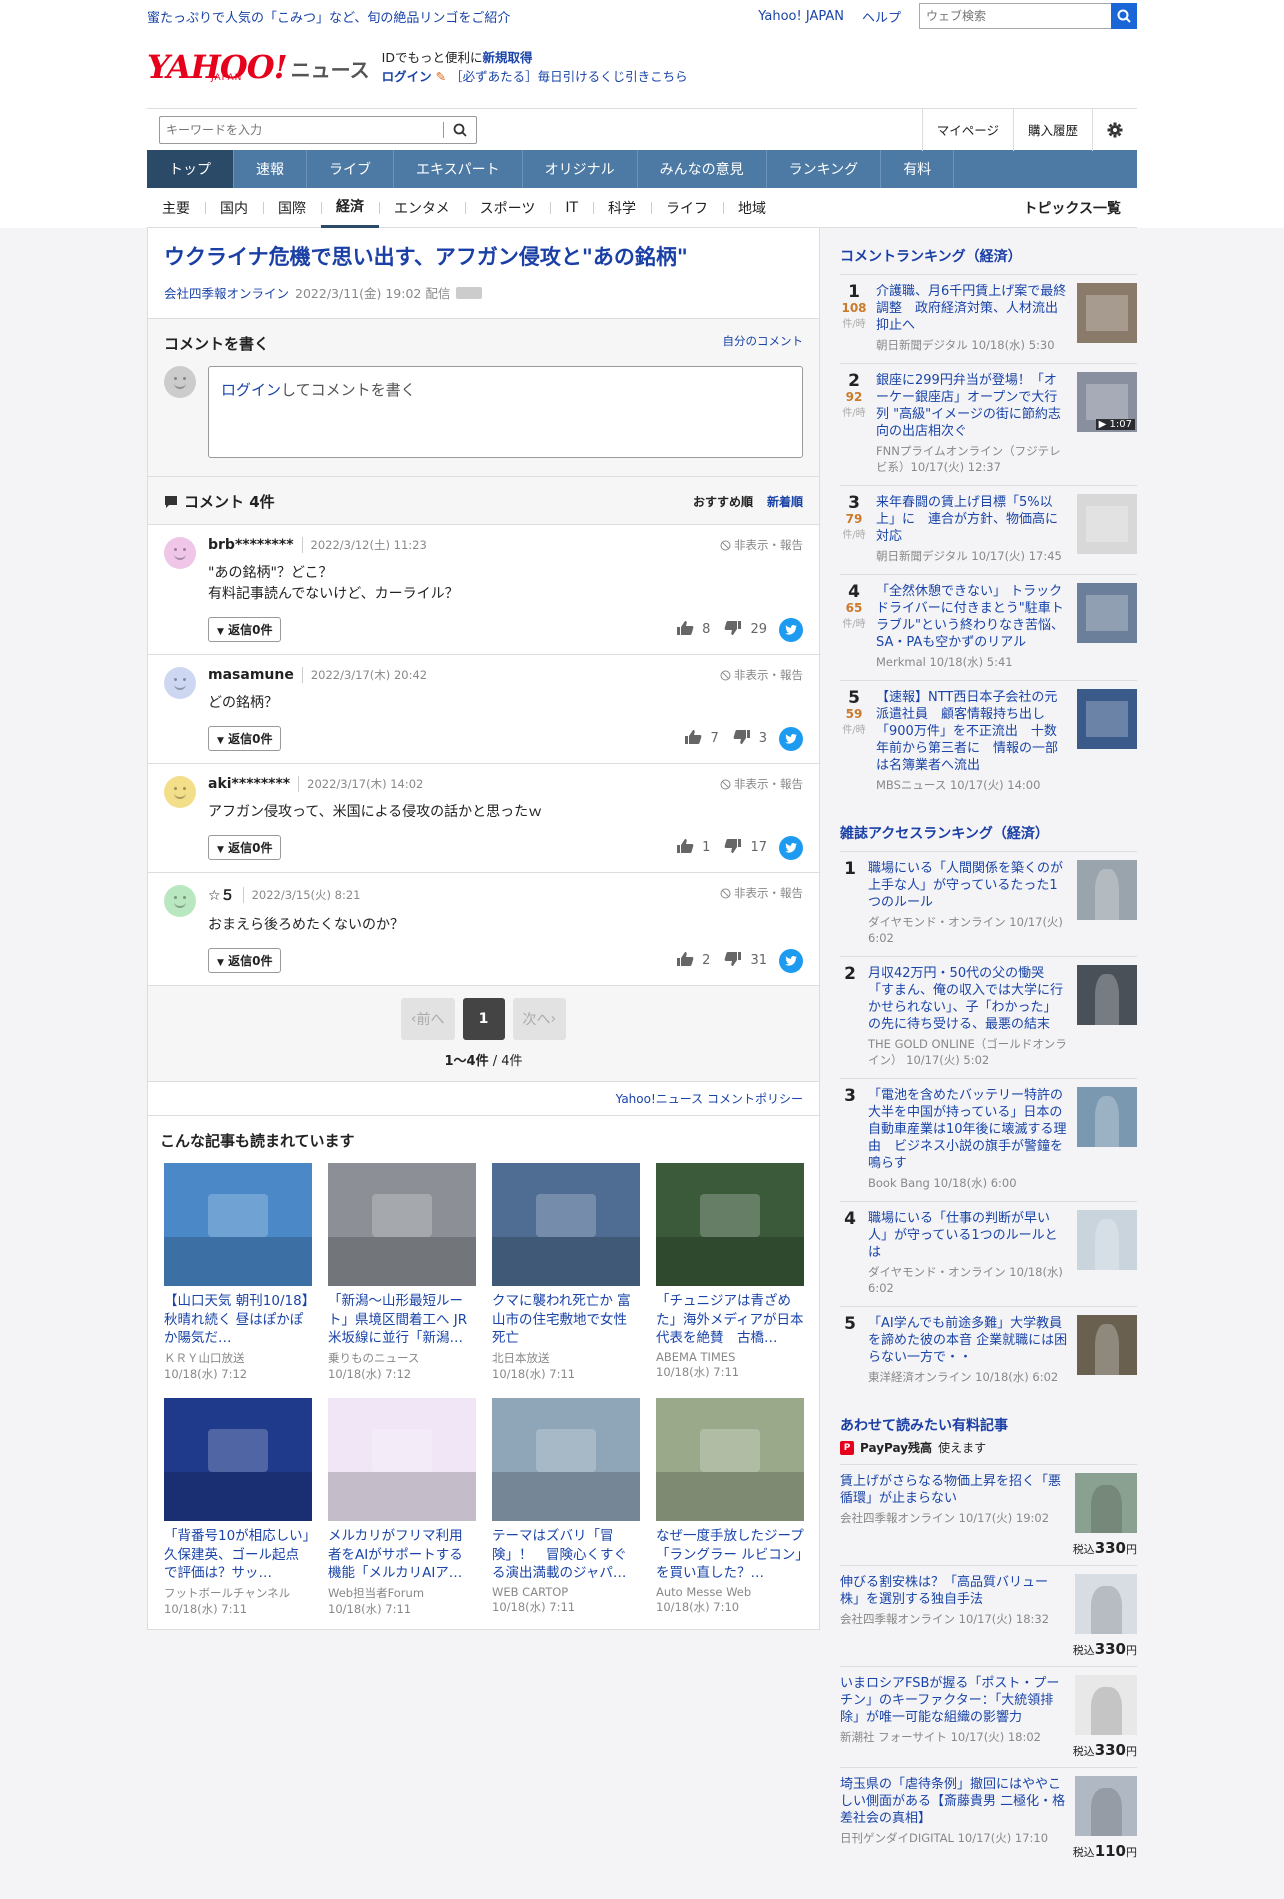  What do you see at coordinates (953, 1490) in the screenshot?
I see `paid-title: 賃上げがさらなる物価上昇を招く「悪循環」が止まらない` at bounding box center [953, 1490].